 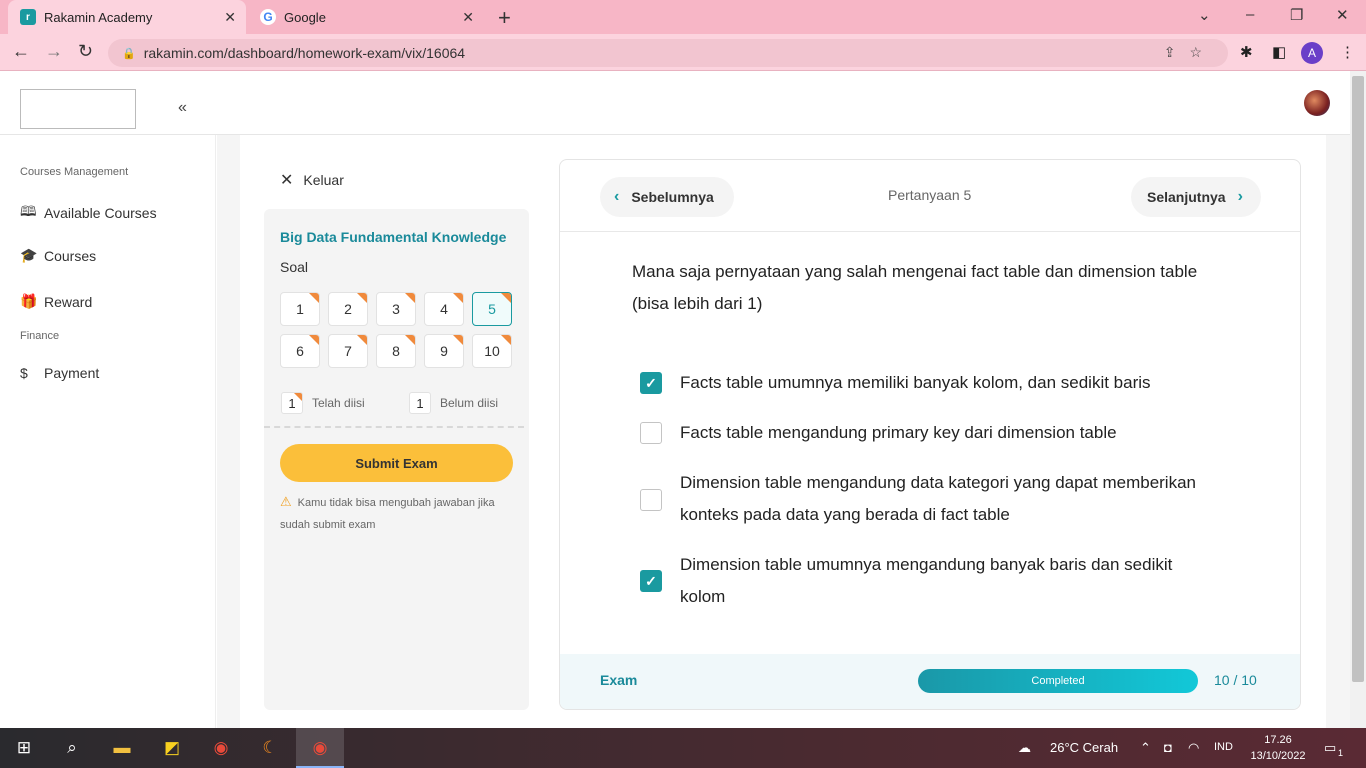 I want to click on exit-label: Keluar, so click(x=323, y=180).